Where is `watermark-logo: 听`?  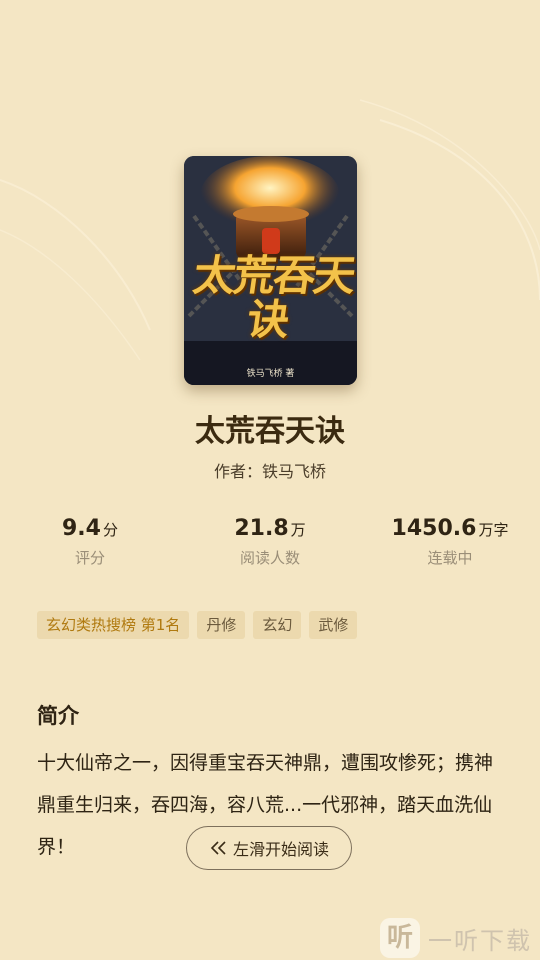
watermark-logo: 听 is located at coordinates (400, 938).